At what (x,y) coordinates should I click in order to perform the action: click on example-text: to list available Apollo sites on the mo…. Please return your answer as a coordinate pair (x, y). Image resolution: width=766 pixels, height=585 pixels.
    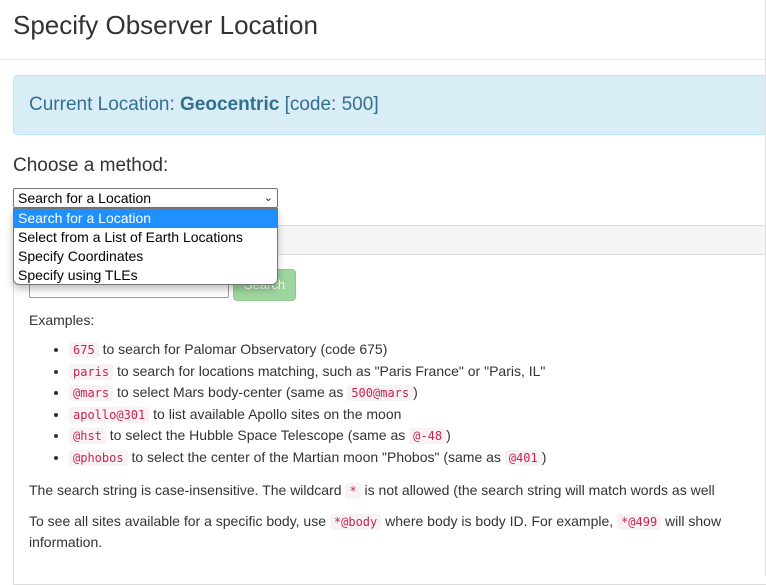
    Looking at the image, I should click on (275, 413).